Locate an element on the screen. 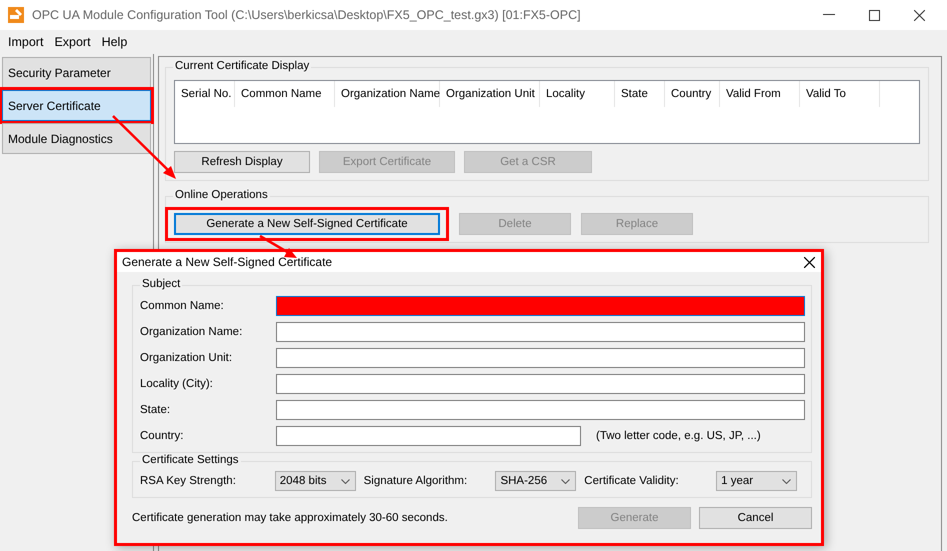 The image size is (947, 551). field-label: State: is located at coordinates (156, 410).